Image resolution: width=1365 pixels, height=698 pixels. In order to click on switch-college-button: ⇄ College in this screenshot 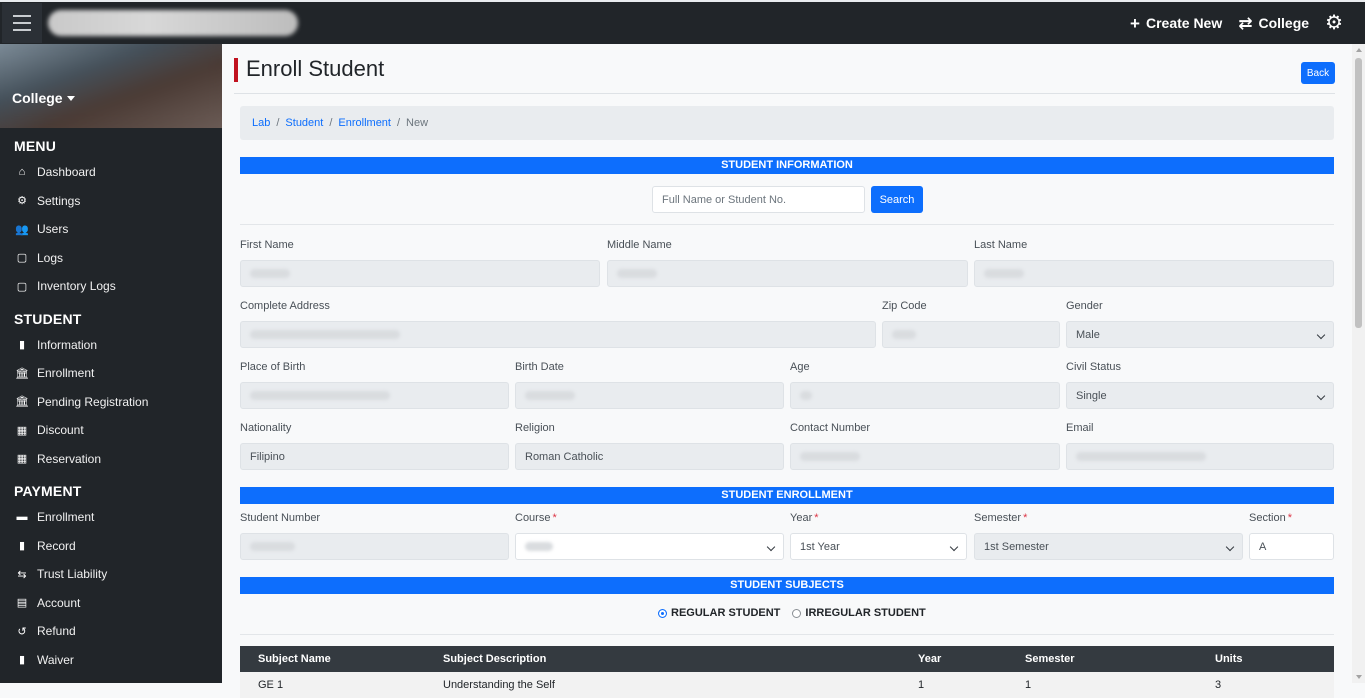, I will do `click(1273, 23)`.